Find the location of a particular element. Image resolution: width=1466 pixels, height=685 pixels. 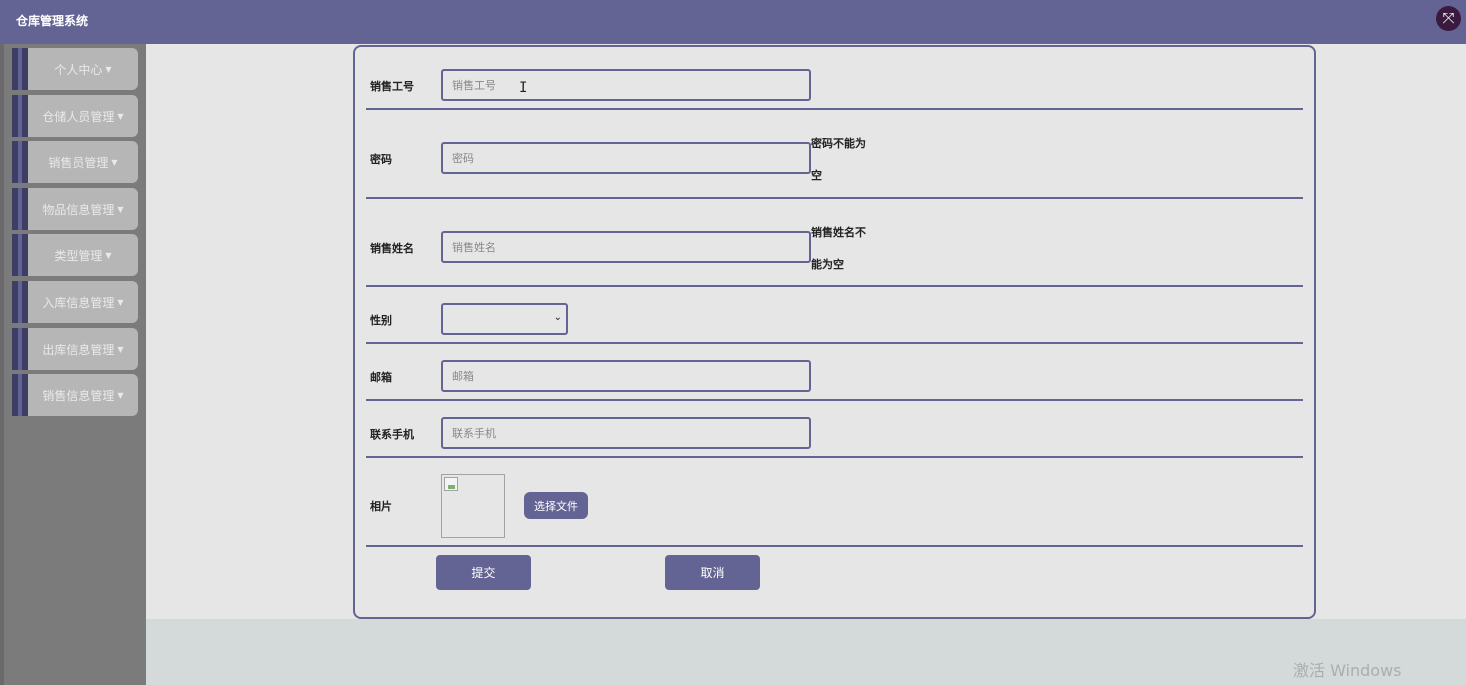

sidebar-item-label: 仓储人员管理 is located at coordinates (78, 116).